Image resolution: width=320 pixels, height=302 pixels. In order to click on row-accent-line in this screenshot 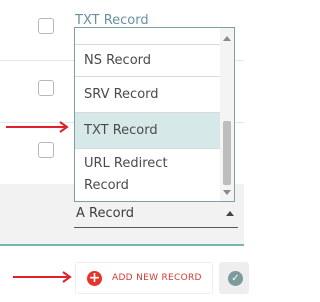, I will do `click(122, 245)`.